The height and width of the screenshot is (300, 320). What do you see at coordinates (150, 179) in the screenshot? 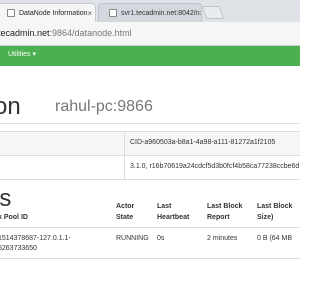
I see `table-border` at bounding box center [150, 179].